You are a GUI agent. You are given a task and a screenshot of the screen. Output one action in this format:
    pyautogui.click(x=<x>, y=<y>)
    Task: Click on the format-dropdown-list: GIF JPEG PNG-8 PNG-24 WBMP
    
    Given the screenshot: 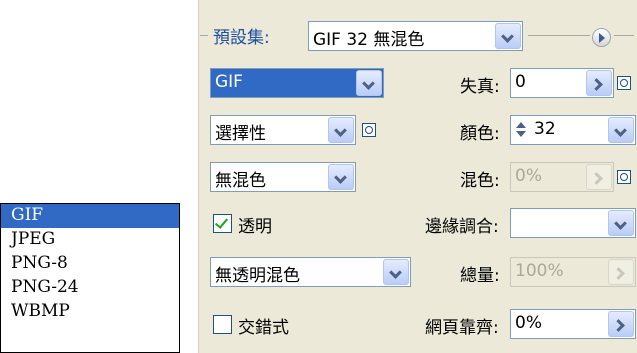 What is the action you would take?
    pyautogui.click(x=90, y=278)
    